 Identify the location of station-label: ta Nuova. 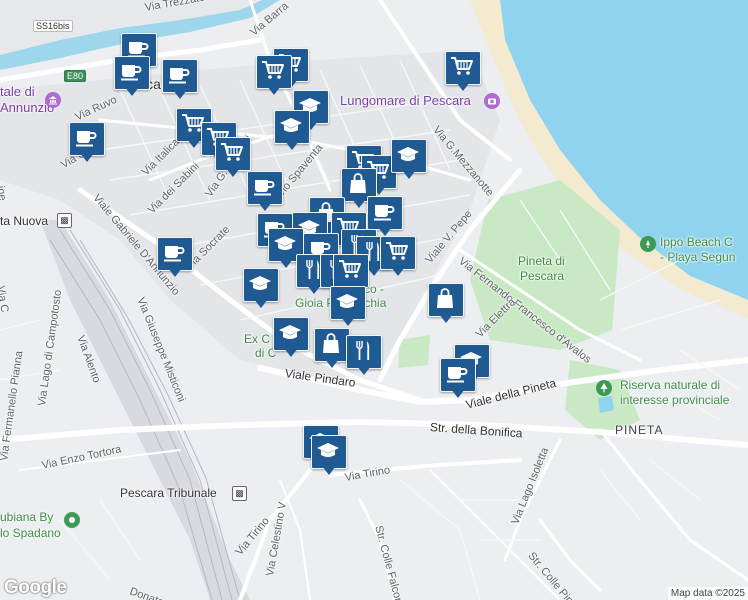
(24, 221).